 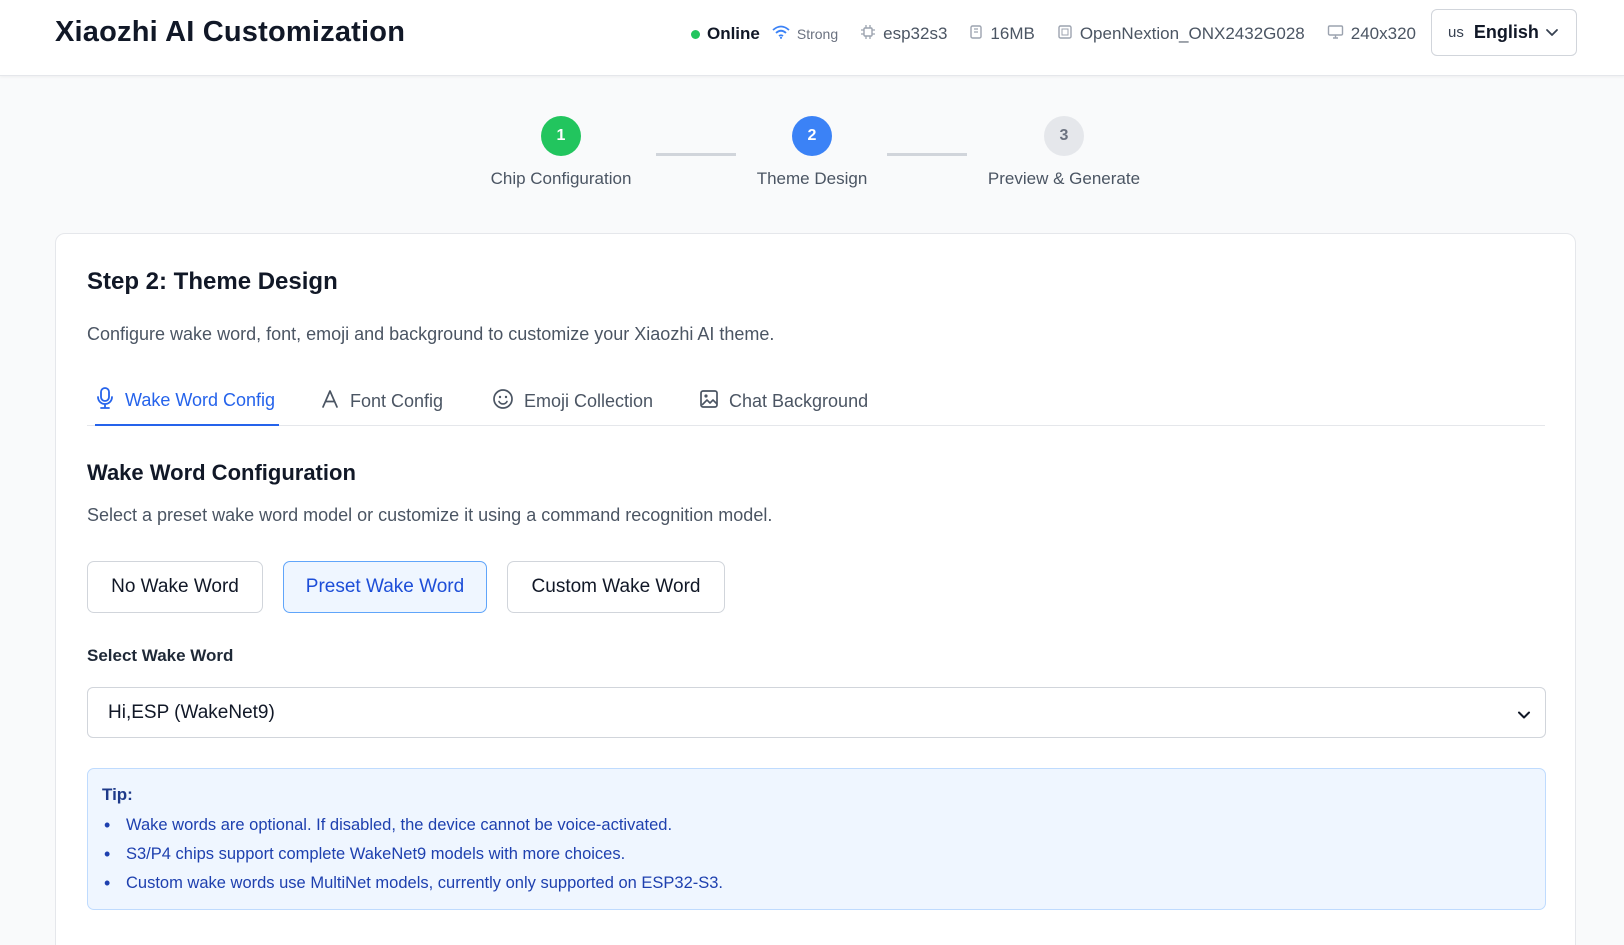 I want to click on language-code: us, so click(x=1456, y=32).